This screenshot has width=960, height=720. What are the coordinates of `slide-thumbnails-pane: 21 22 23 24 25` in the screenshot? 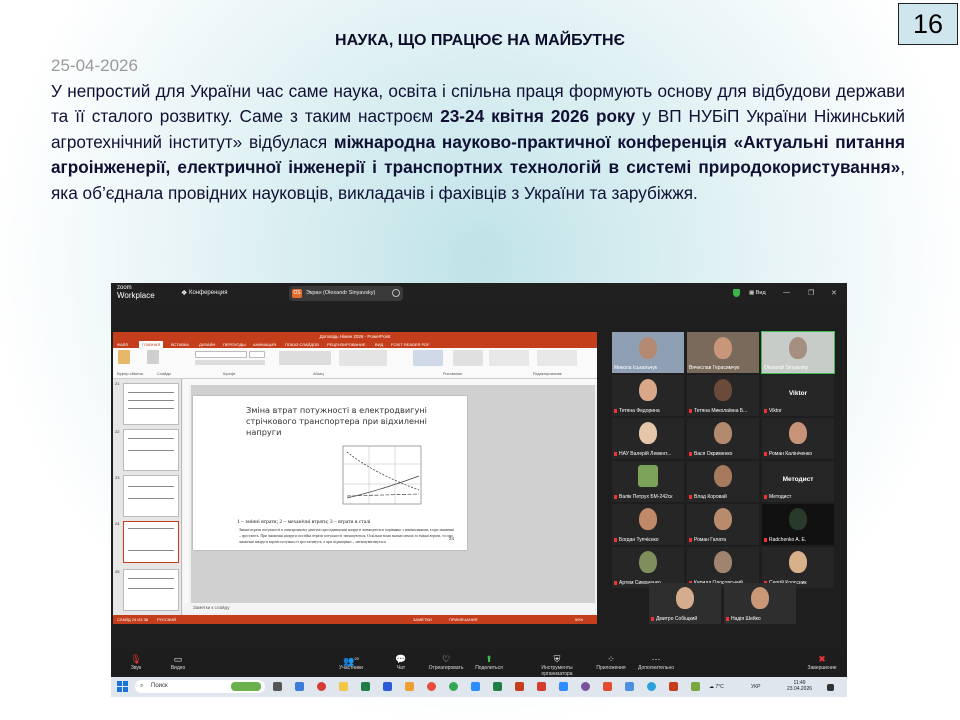 It's located at (147, 497).